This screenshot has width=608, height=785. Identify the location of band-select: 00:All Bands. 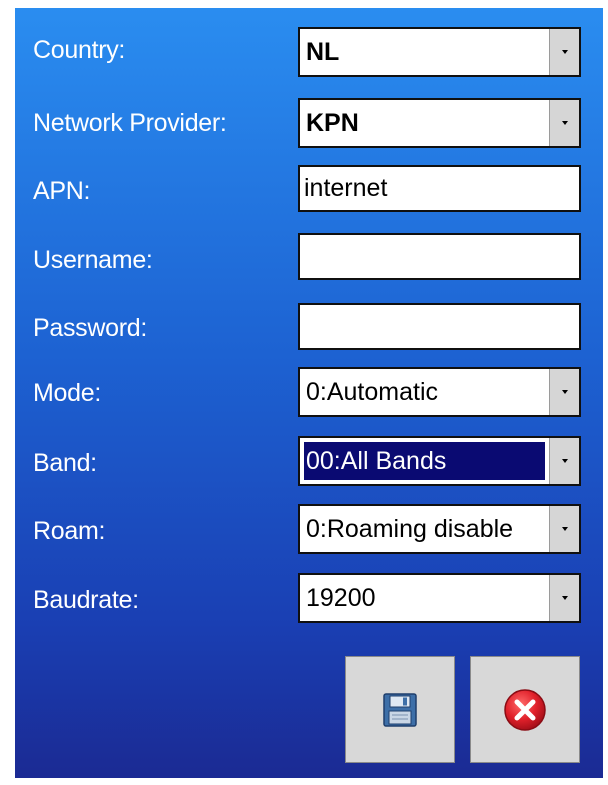
(439, 461).